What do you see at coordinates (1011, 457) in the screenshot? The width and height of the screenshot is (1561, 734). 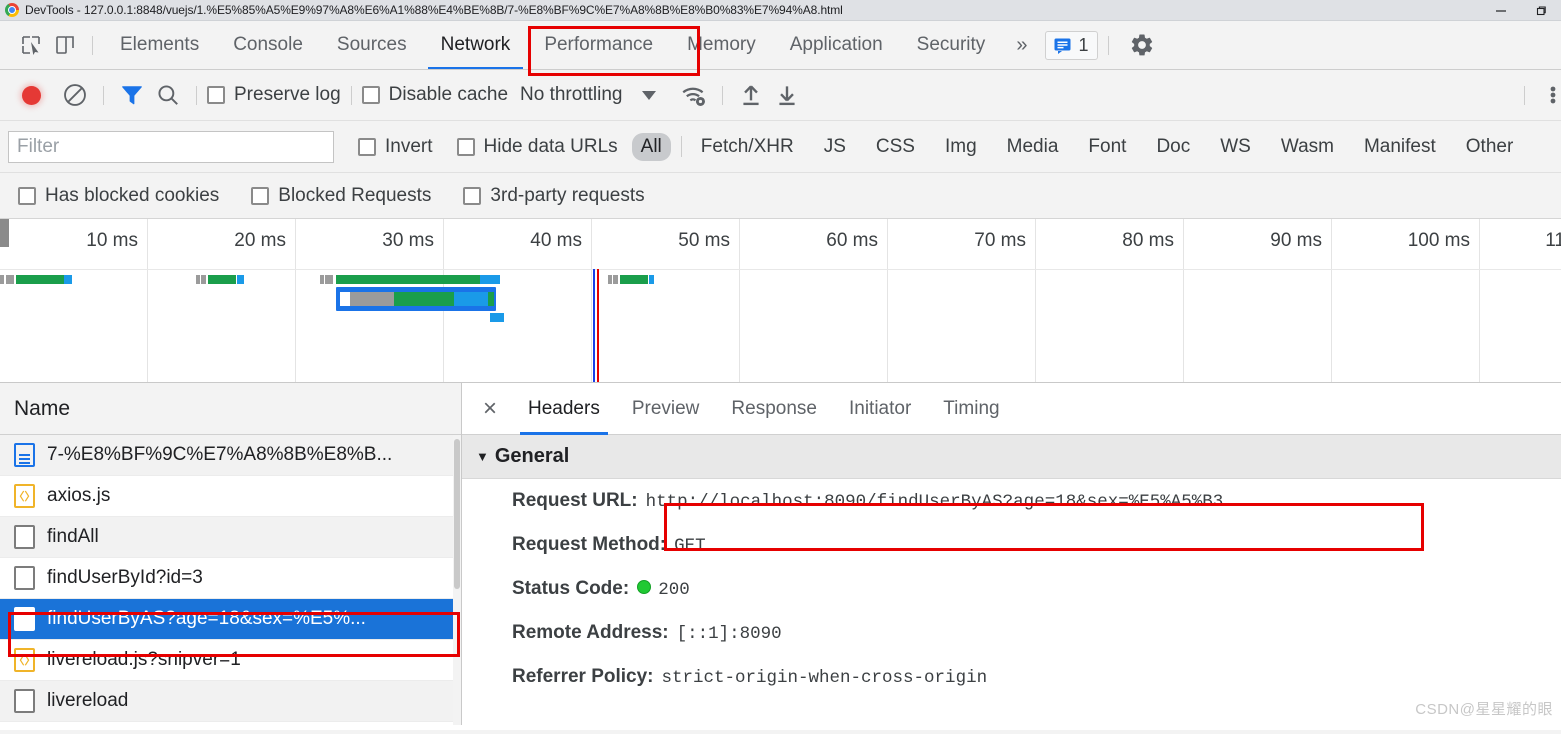 I see `general-section-header: ▼ General` at bounding box center [1011, 457].